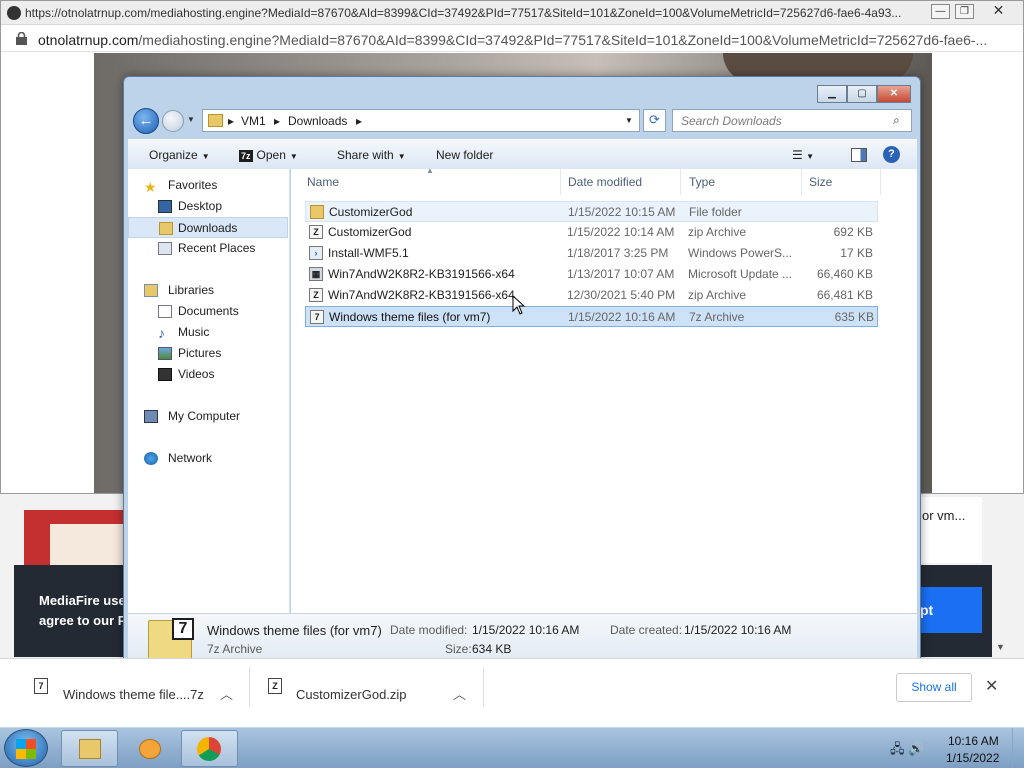 This screenshot has height=768, width=1024. Describe the element at coordinates (208, 311) in the screenshot. I see `nav-documents: Documents` at that location.